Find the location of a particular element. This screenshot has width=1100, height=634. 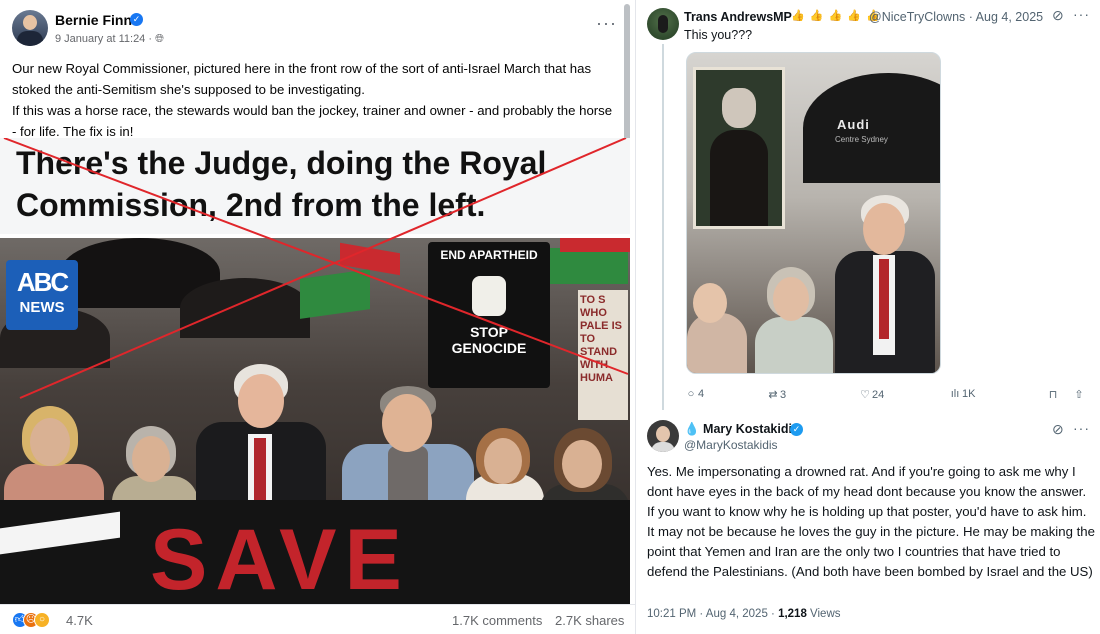

views-button: ılı 1K is located at coordinates (962, 394).